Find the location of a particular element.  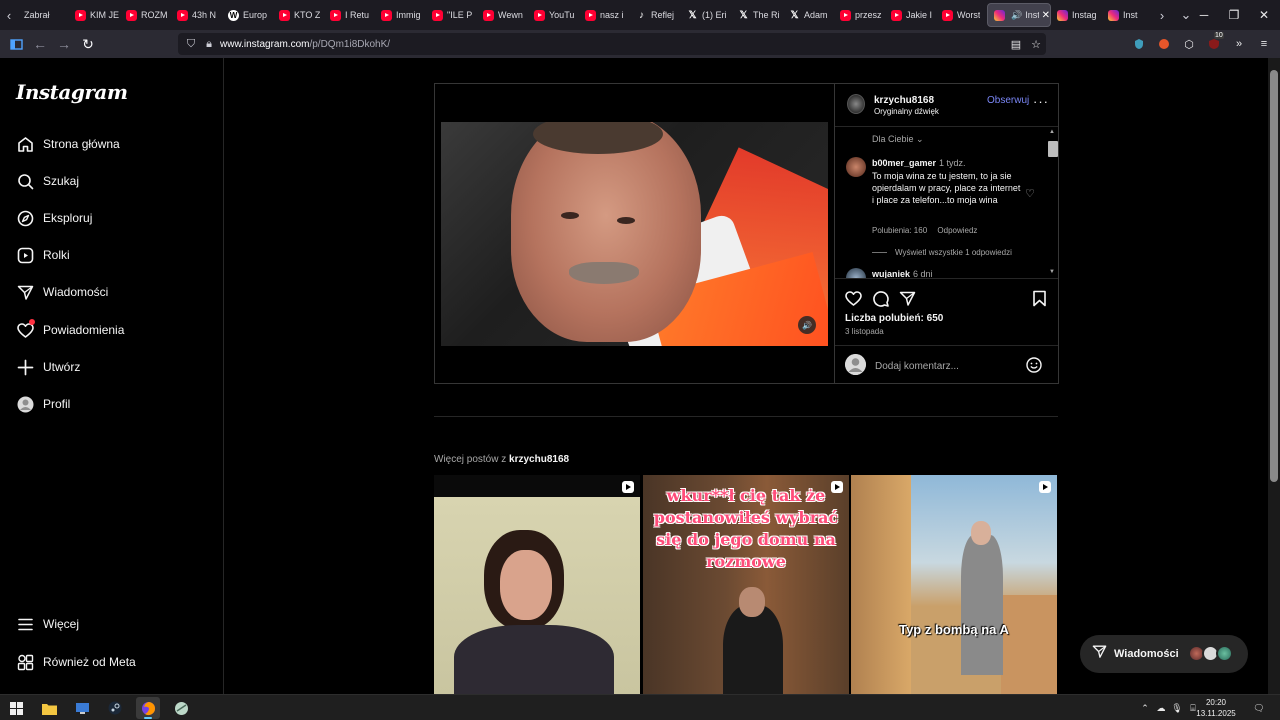

firefox-icon is located at coordinates (148, 708).